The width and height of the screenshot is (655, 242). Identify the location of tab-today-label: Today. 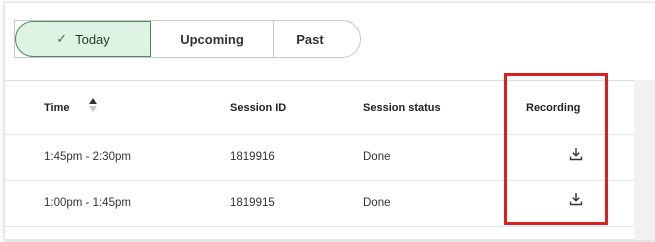
(92, 39).